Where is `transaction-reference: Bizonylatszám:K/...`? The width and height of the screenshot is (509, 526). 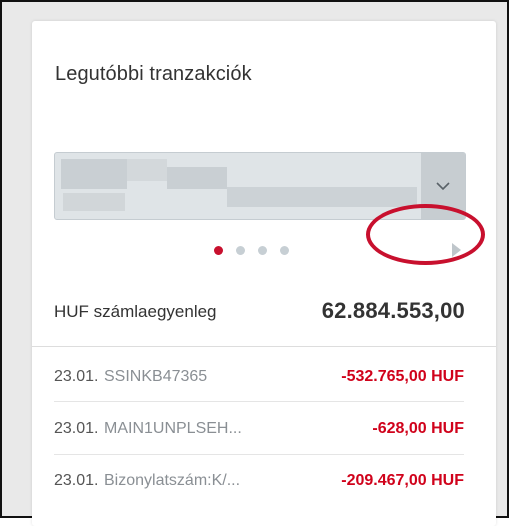
transaction-reference: Bizonylatszám:K/... is located at coordinates (172, 480).